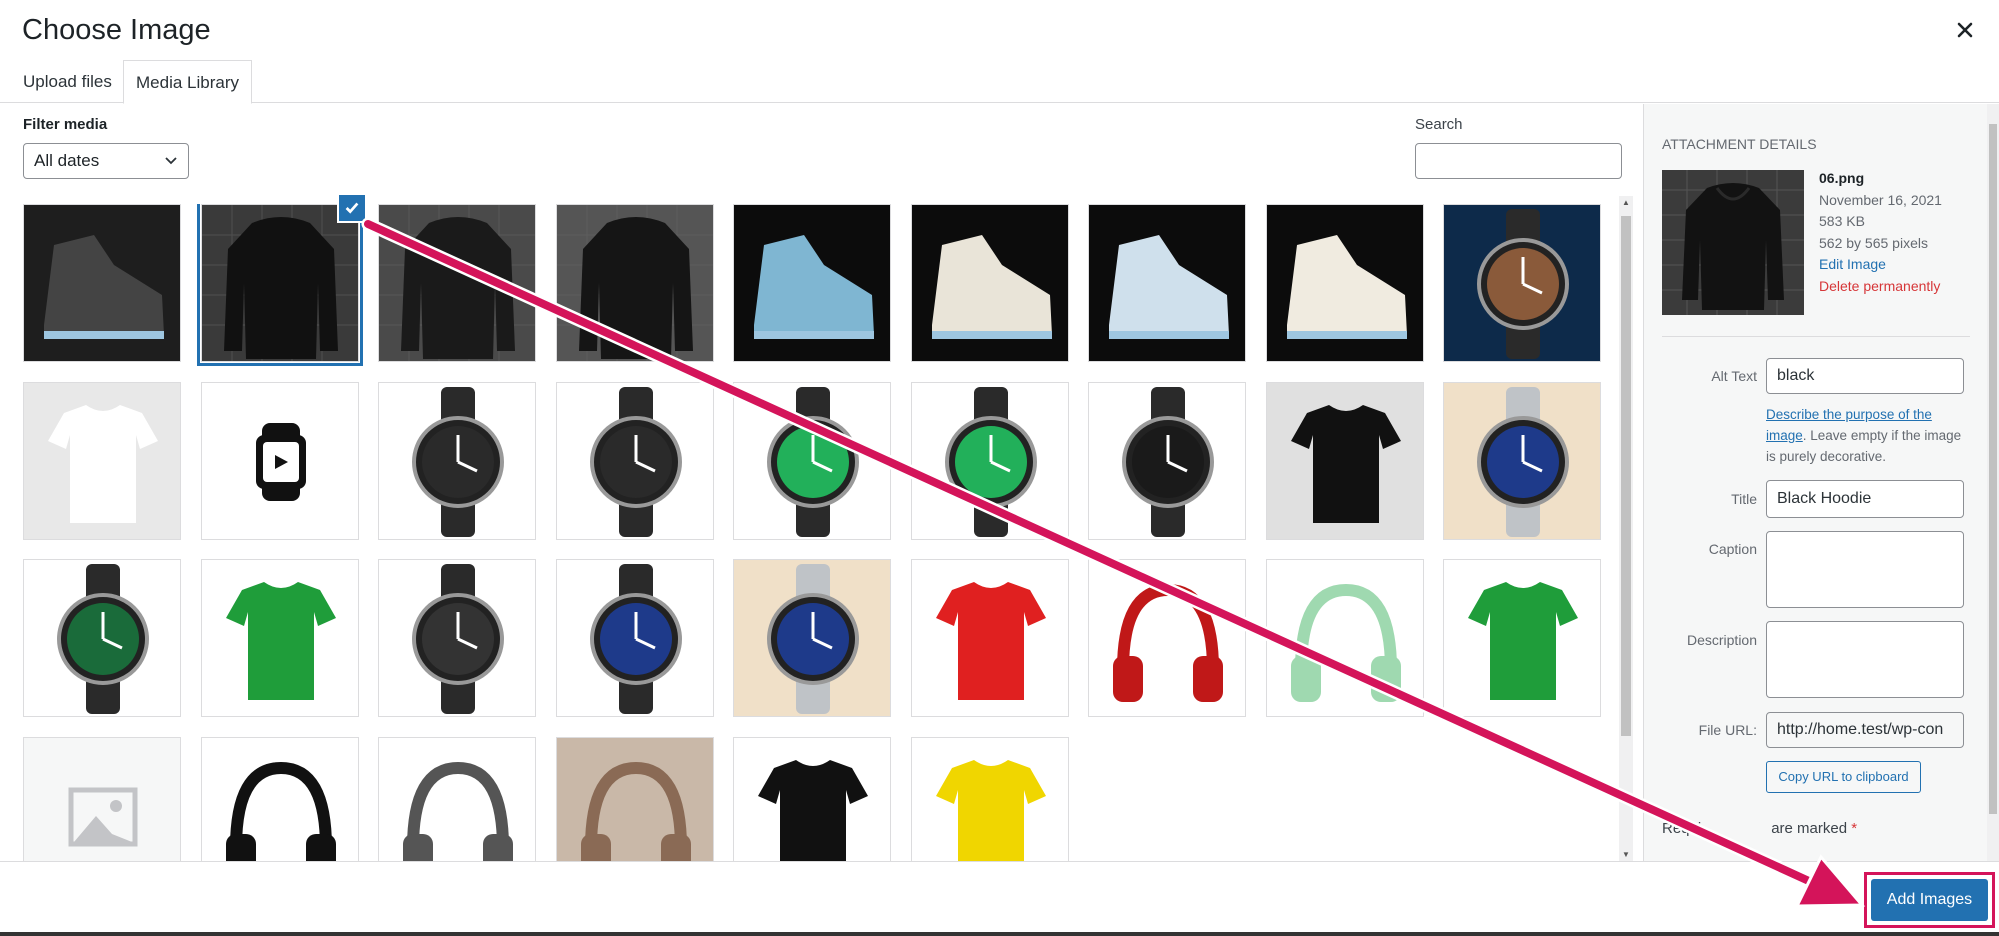  Describe the element at coordinates (1854, 828) in the screenshot. I see `required-star: *` at that location.